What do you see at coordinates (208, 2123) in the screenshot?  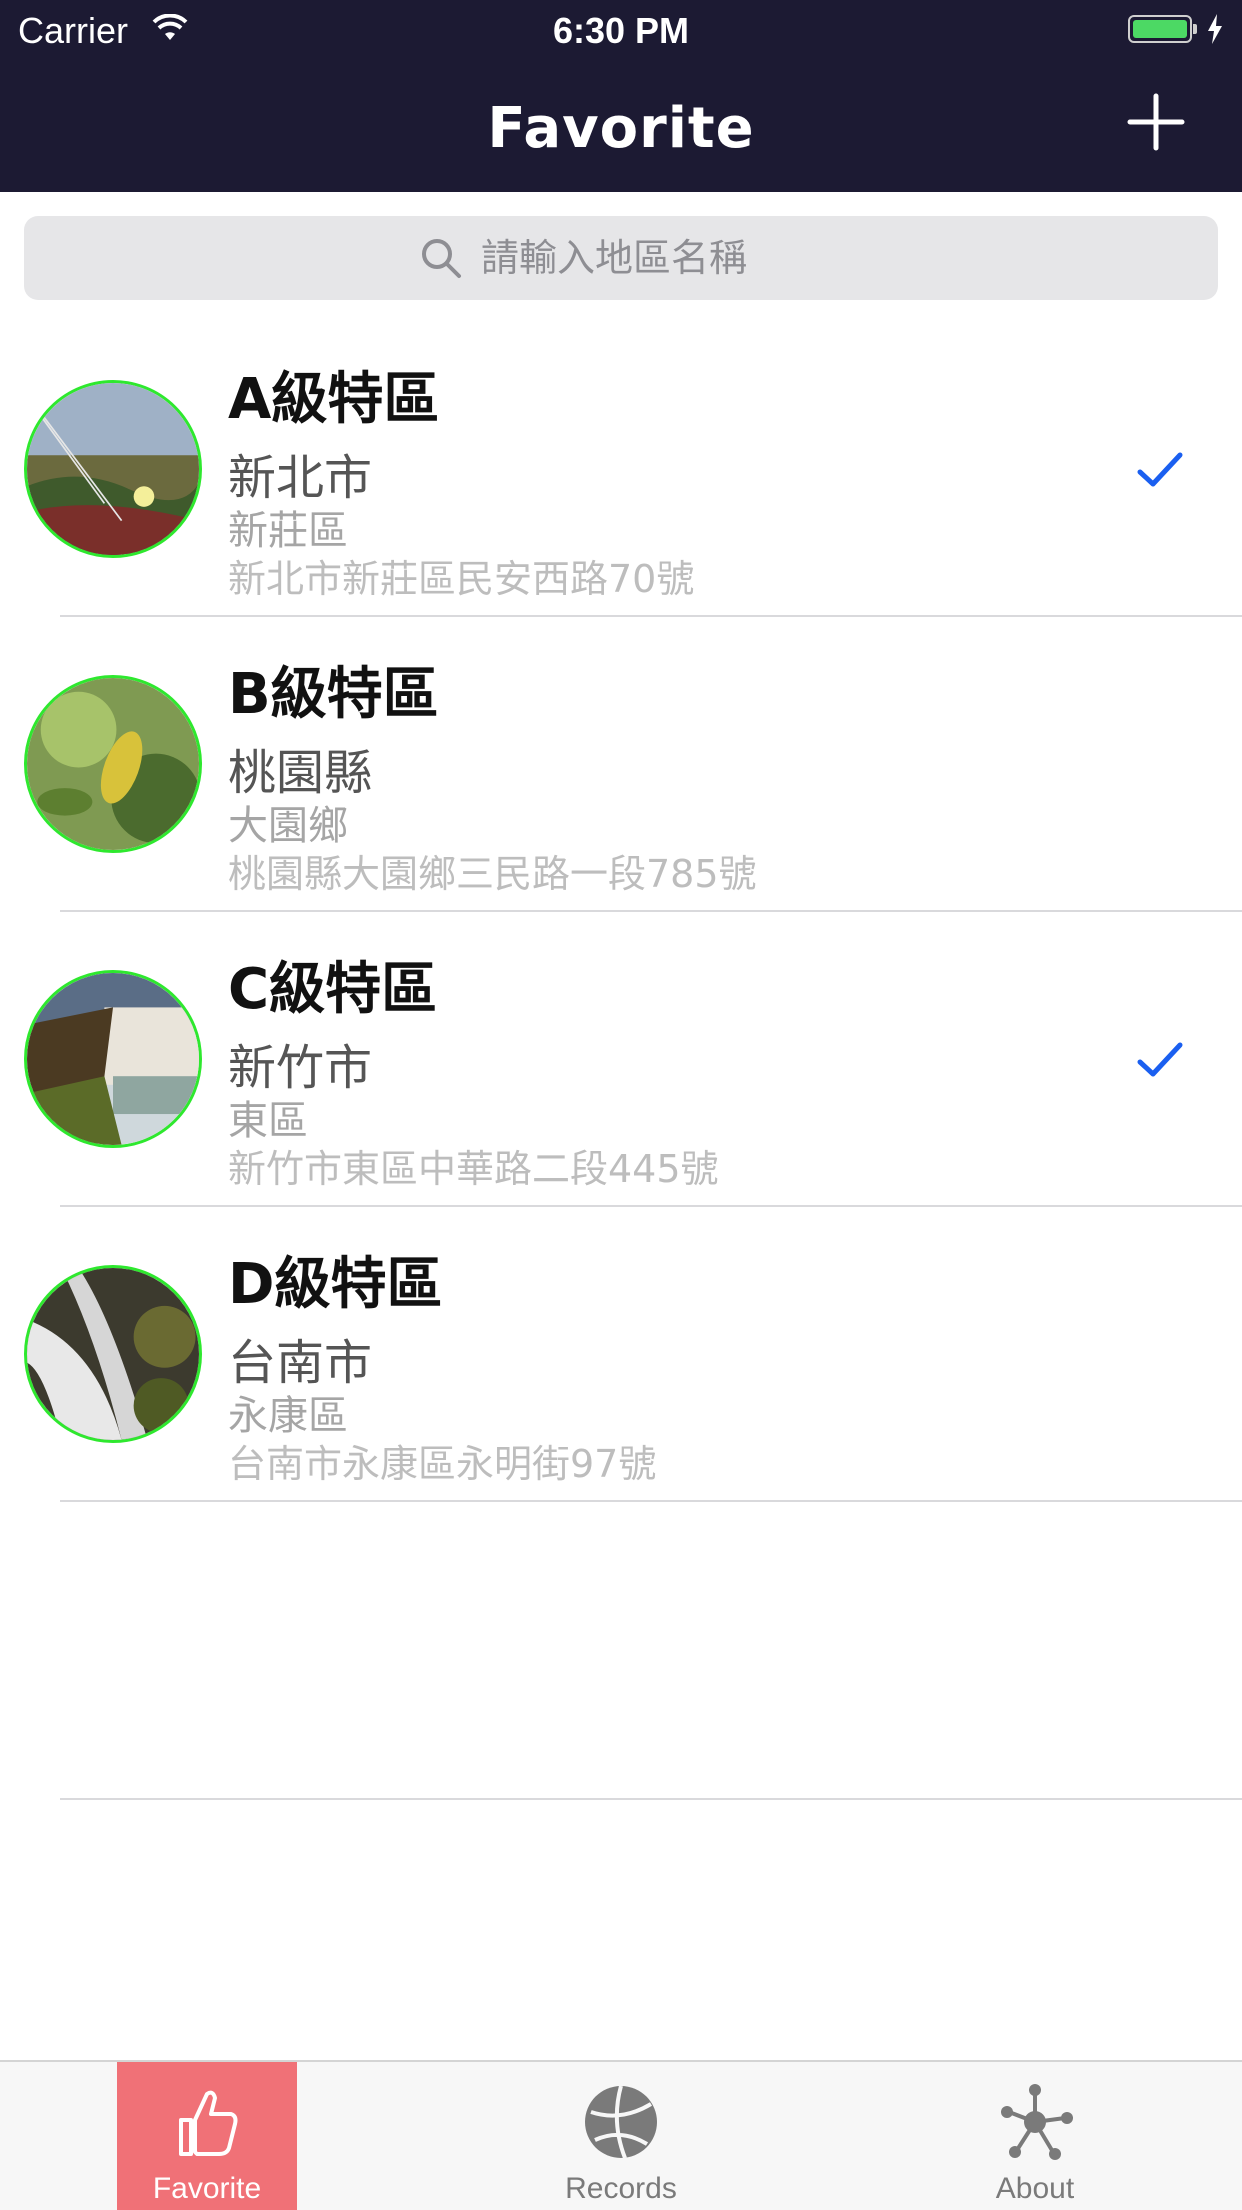 I see `thumbs-up-icon` at bounding box center [208, 2123].